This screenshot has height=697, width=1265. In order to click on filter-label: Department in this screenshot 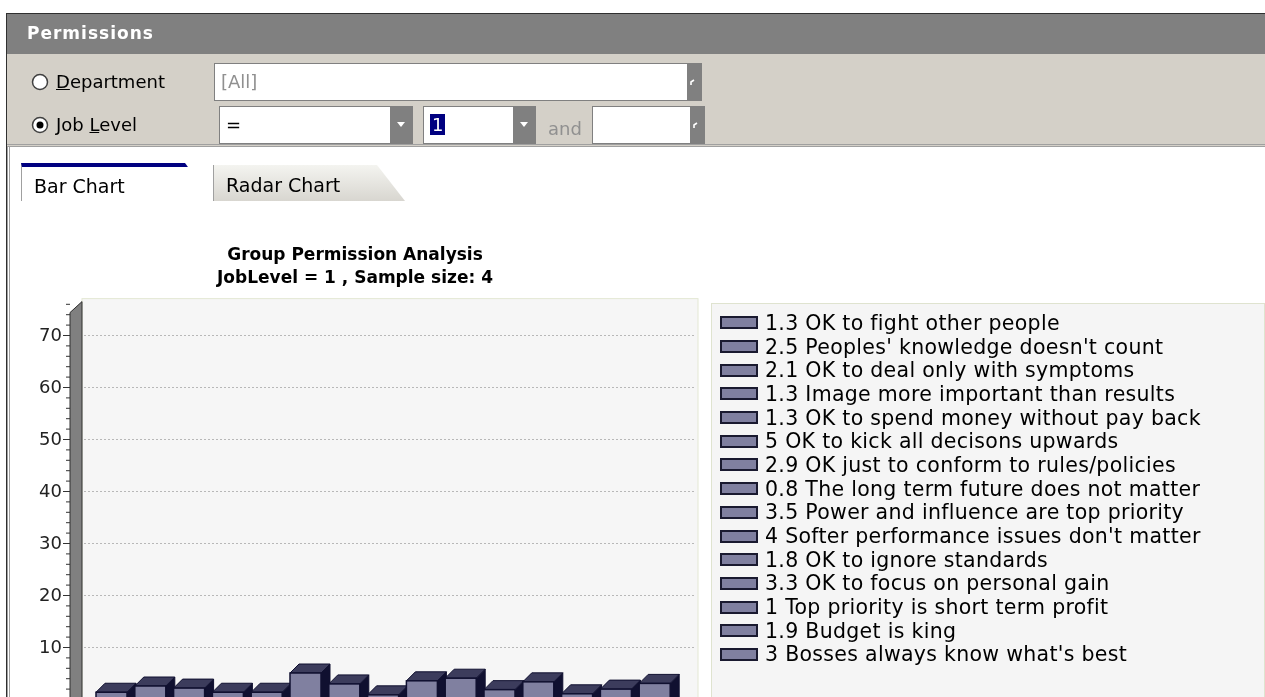, I will do `click(110, 81)`.